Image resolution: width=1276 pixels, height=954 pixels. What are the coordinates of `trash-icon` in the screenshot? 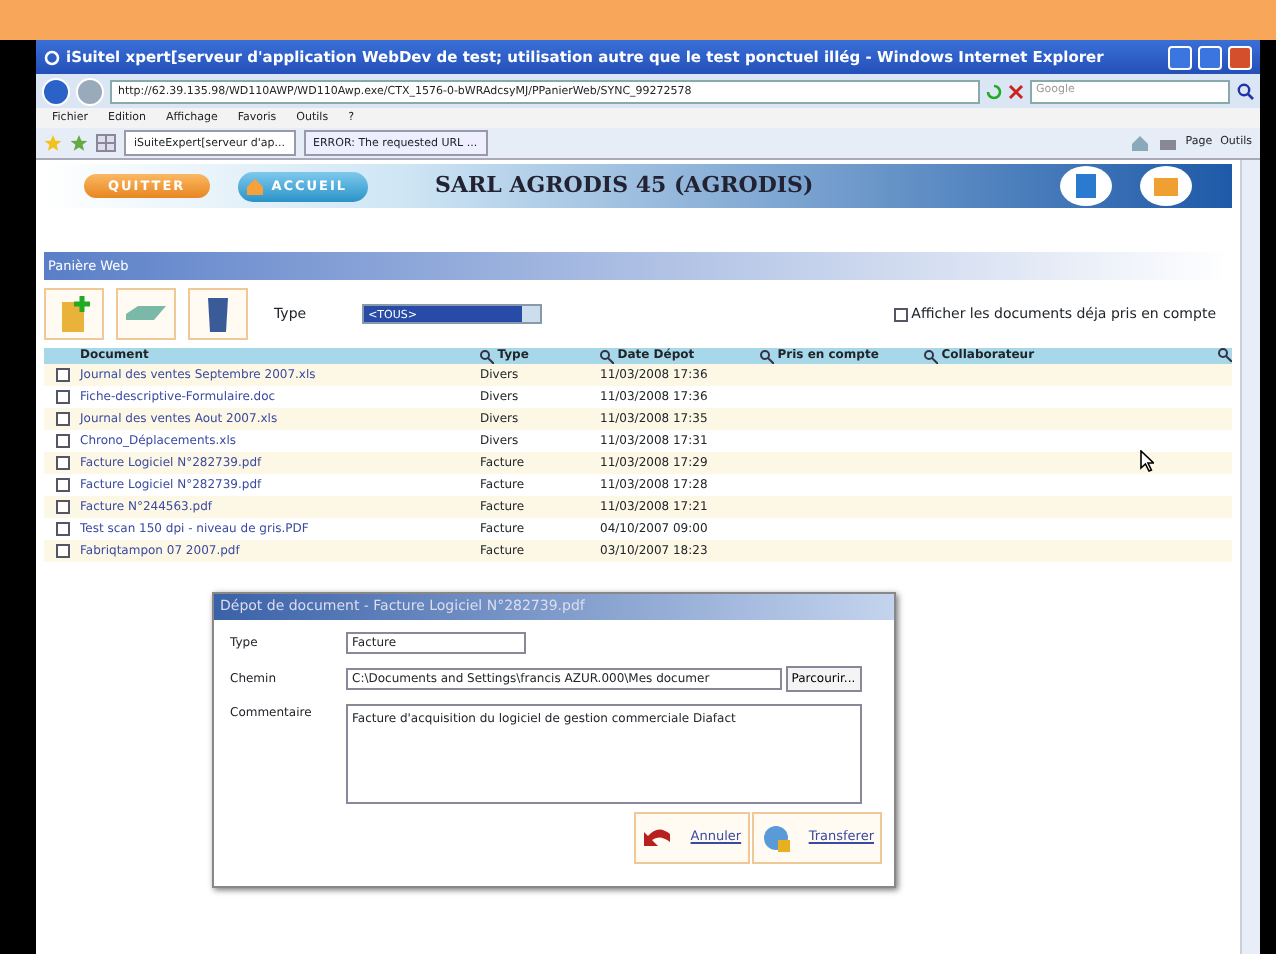 It's located at (218, 314).